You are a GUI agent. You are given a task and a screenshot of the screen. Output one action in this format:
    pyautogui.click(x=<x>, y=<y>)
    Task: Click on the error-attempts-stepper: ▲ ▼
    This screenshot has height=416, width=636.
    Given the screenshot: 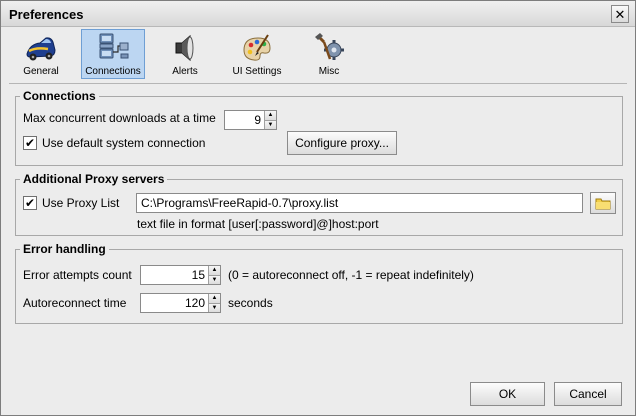 What is the action you would take?
    pyautogui.click(x=214, y=275)
    